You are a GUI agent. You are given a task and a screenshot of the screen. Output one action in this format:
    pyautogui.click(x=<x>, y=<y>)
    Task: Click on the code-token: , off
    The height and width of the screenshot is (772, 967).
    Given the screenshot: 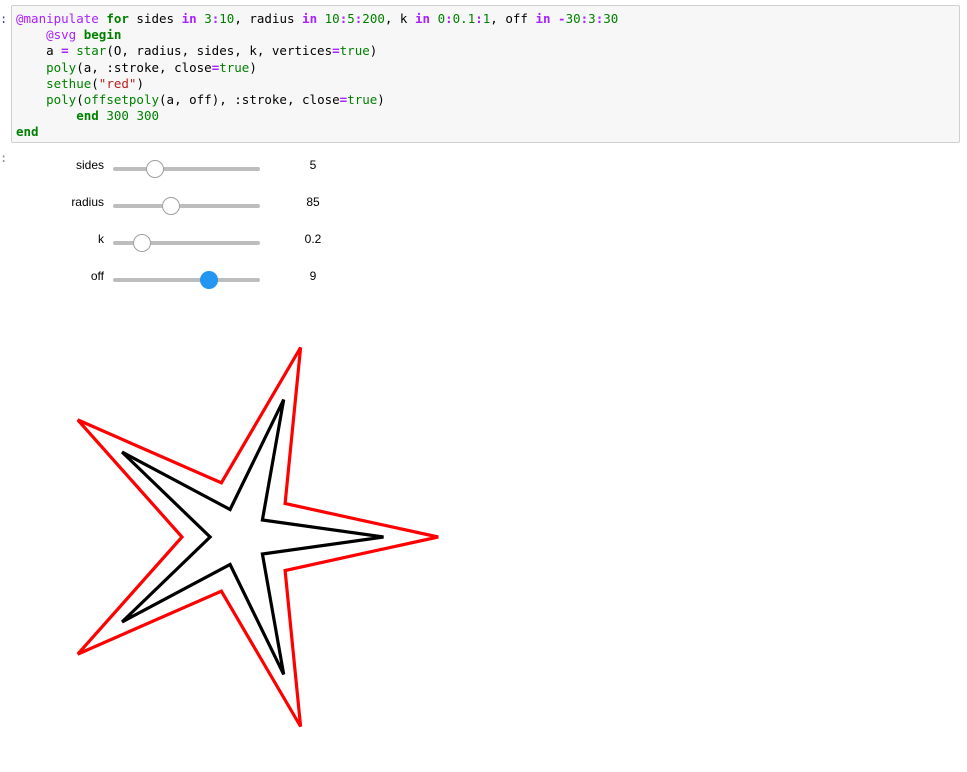 What is the action you would take?
    pyautogui.click(x=513, y=18)
    